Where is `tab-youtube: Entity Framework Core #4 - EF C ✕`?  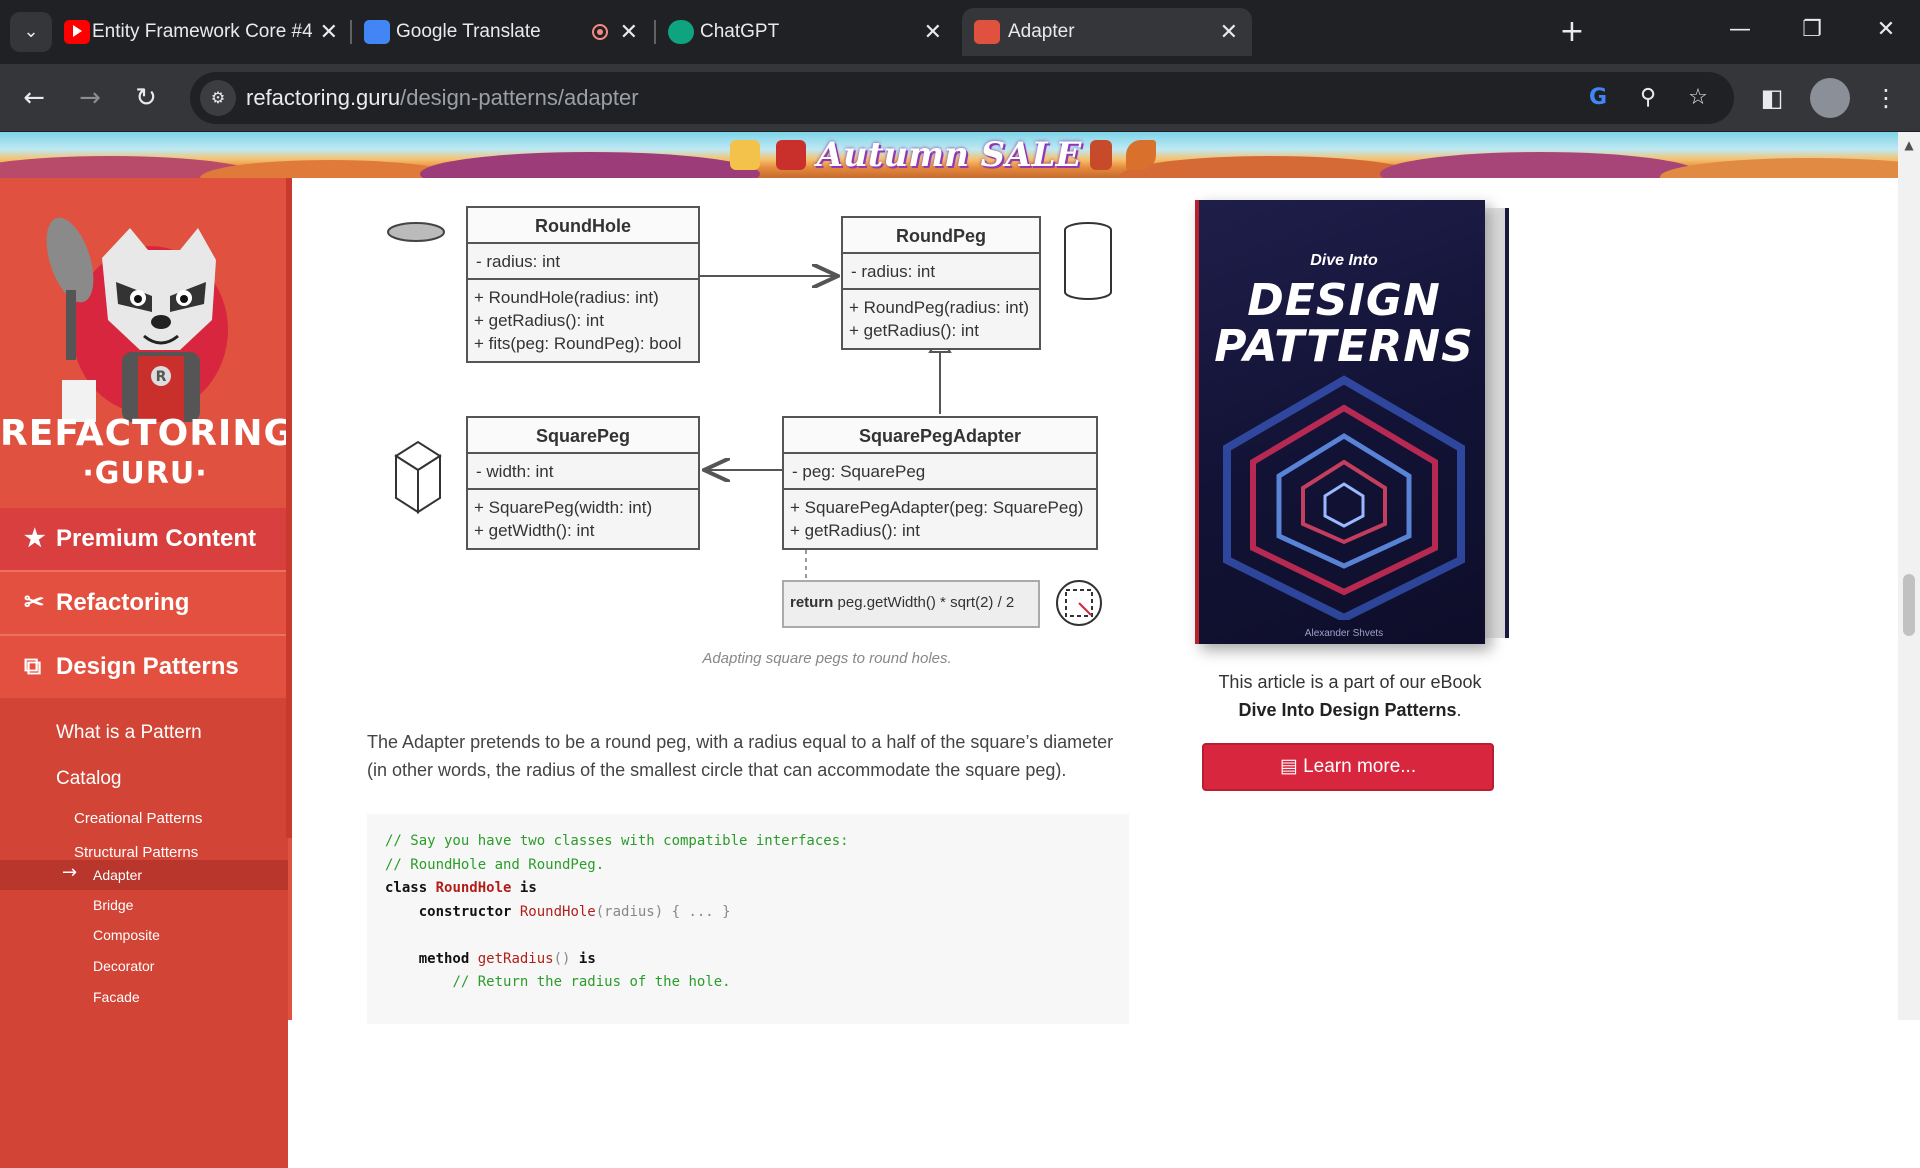 tab-youtube: Entity Framework Core #4 - EF C ✕ is located at coordinates (207, 32).